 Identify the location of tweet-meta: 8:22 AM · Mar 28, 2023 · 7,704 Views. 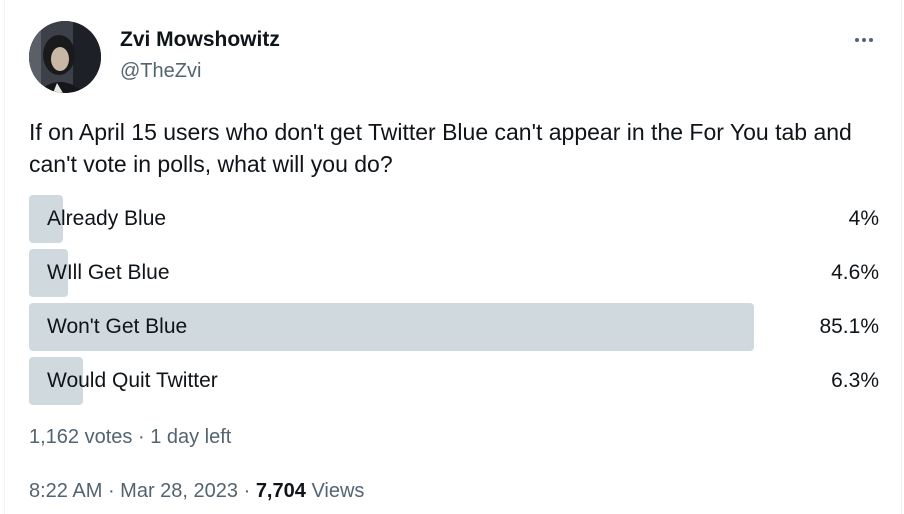
(196, 491).